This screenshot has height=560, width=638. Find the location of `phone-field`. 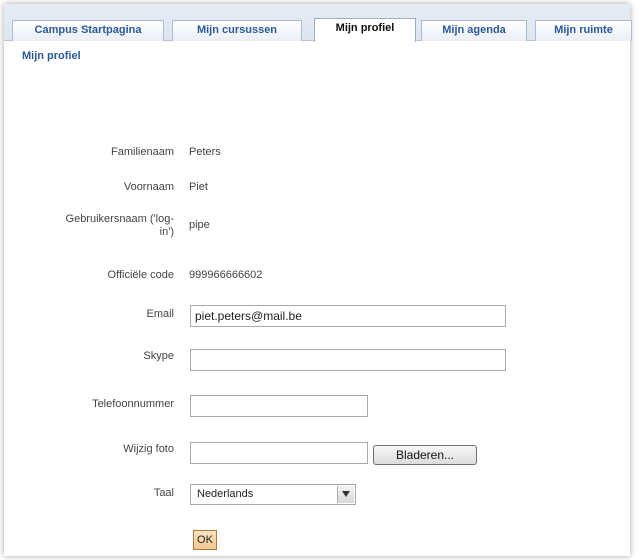

phone-field is located at coordinates (279, 406).